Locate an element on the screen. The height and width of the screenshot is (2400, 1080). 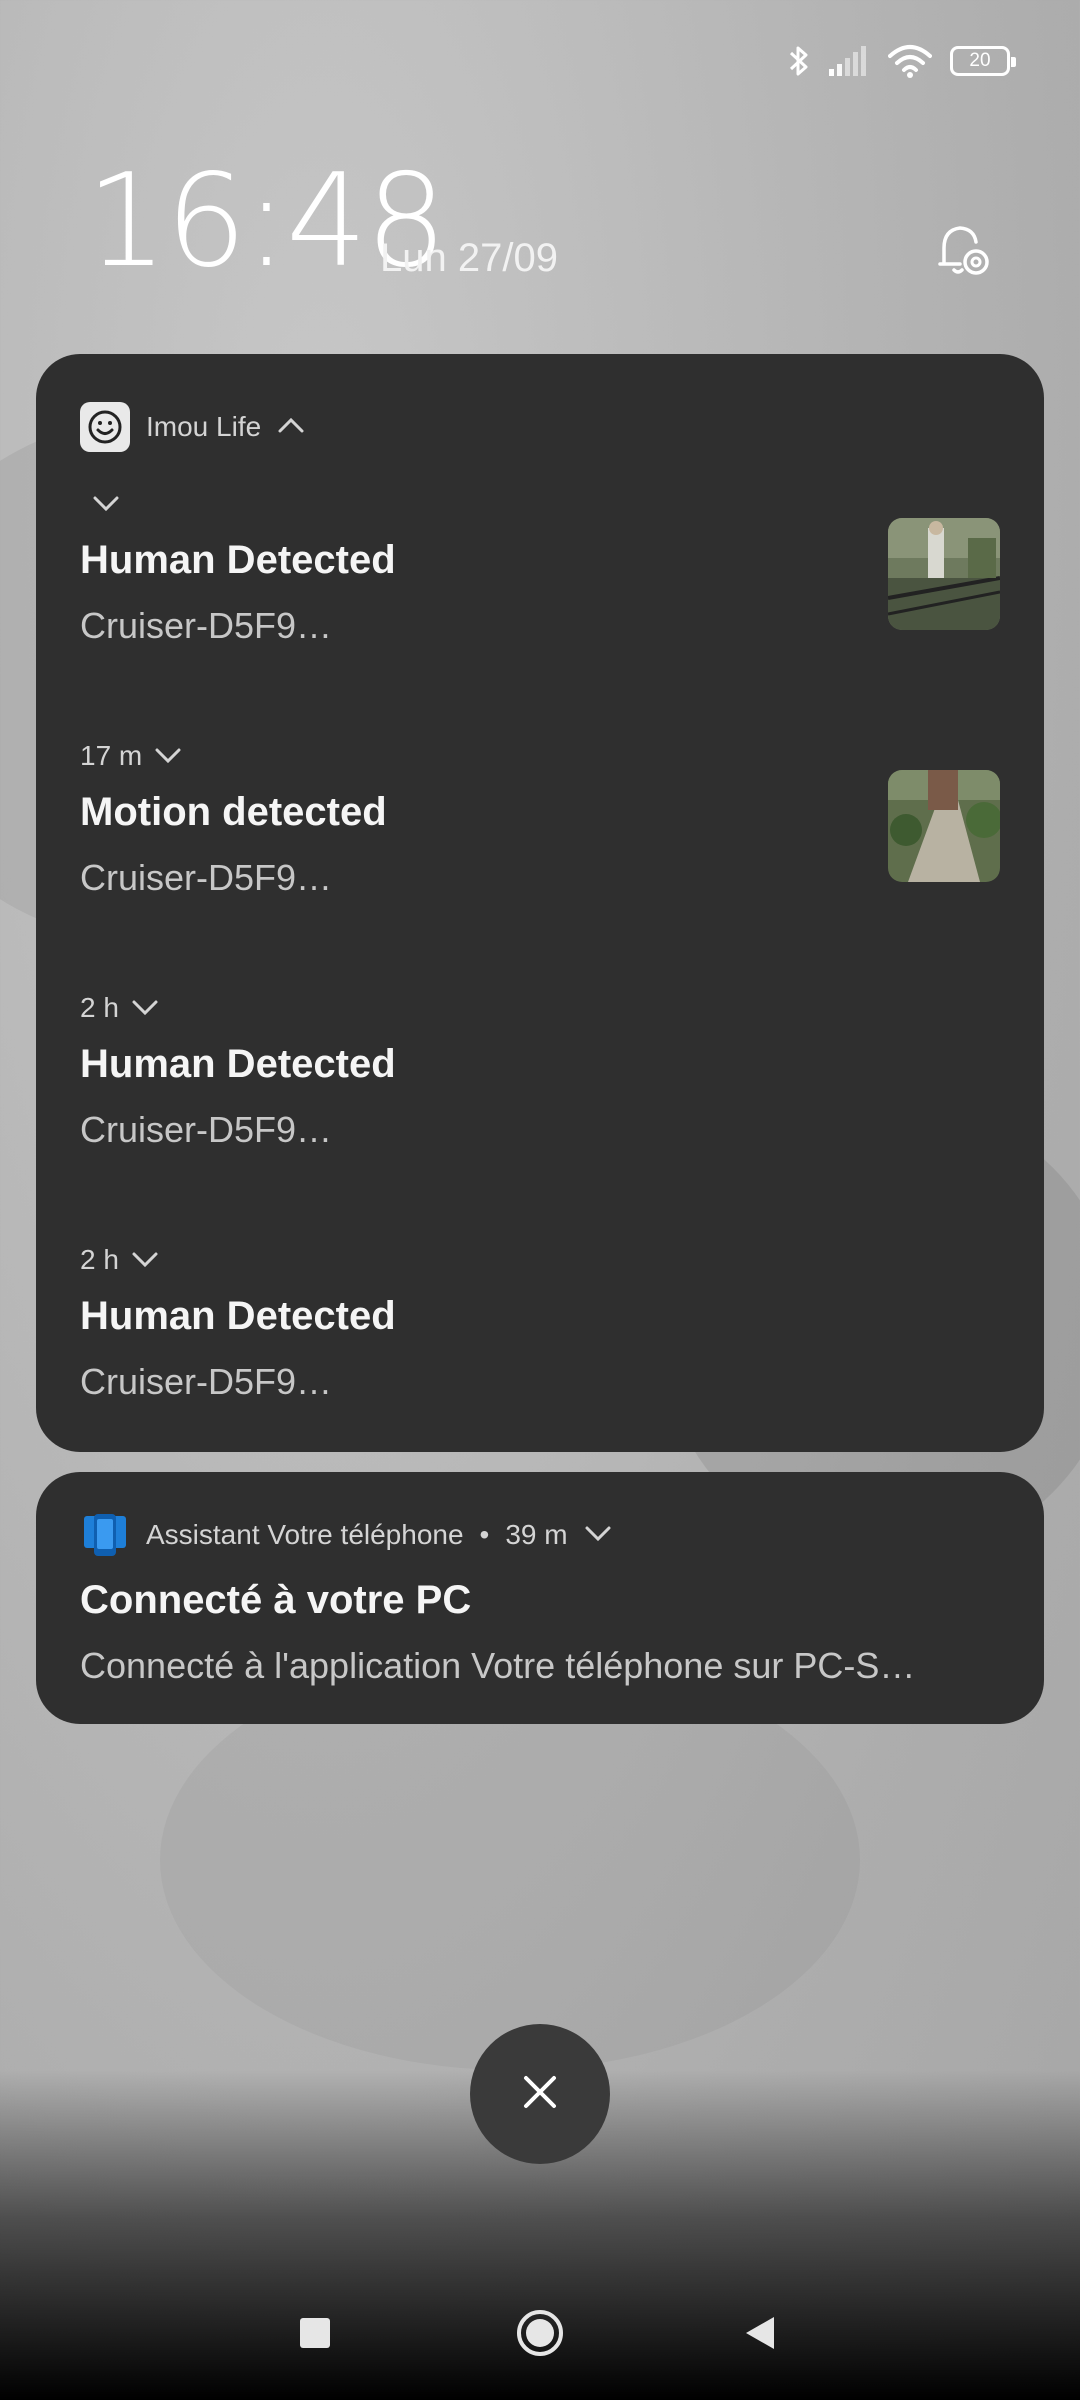
recents-button is located at coordinates (315, 2335).